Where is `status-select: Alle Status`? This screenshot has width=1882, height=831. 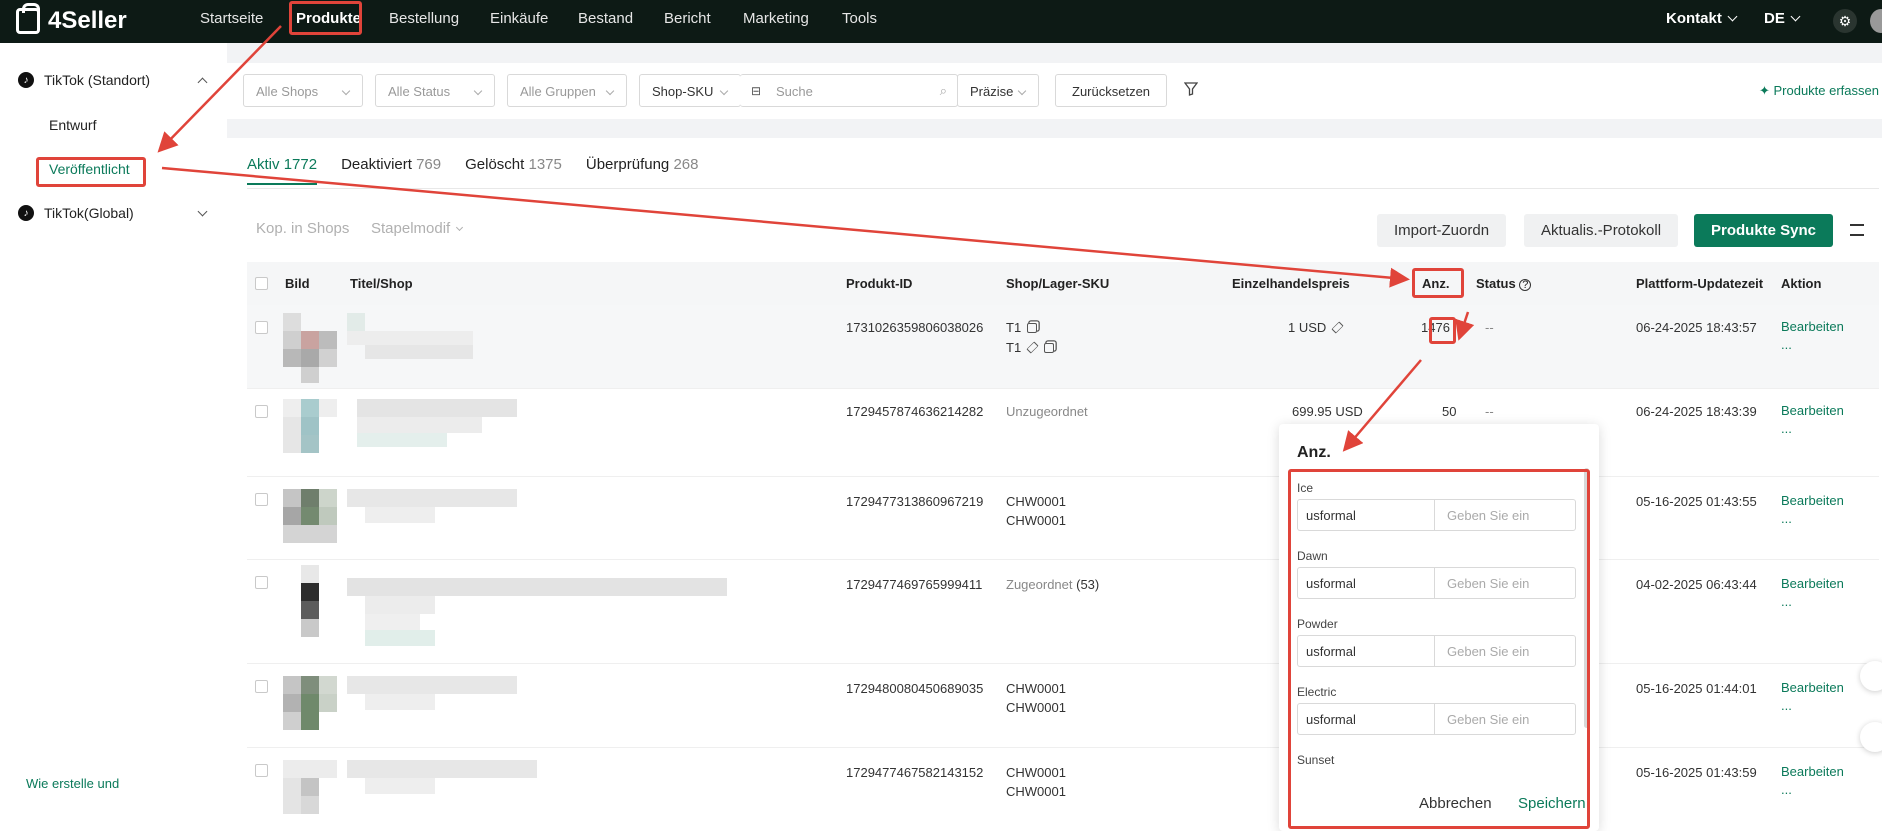
status-select: Alle Status is located at coordinates (435, 90).